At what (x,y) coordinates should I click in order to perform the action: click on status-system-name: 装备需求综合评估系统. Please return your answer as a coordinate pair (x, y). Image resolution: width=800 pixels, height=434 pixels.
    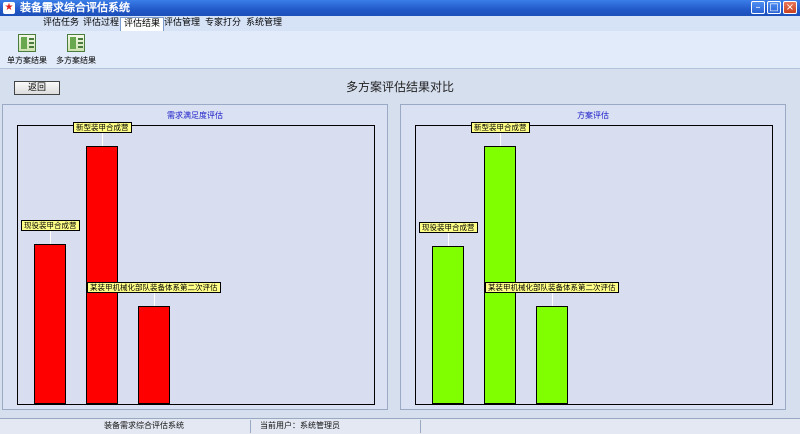
    Looking at the image, I should click on (144, 425).